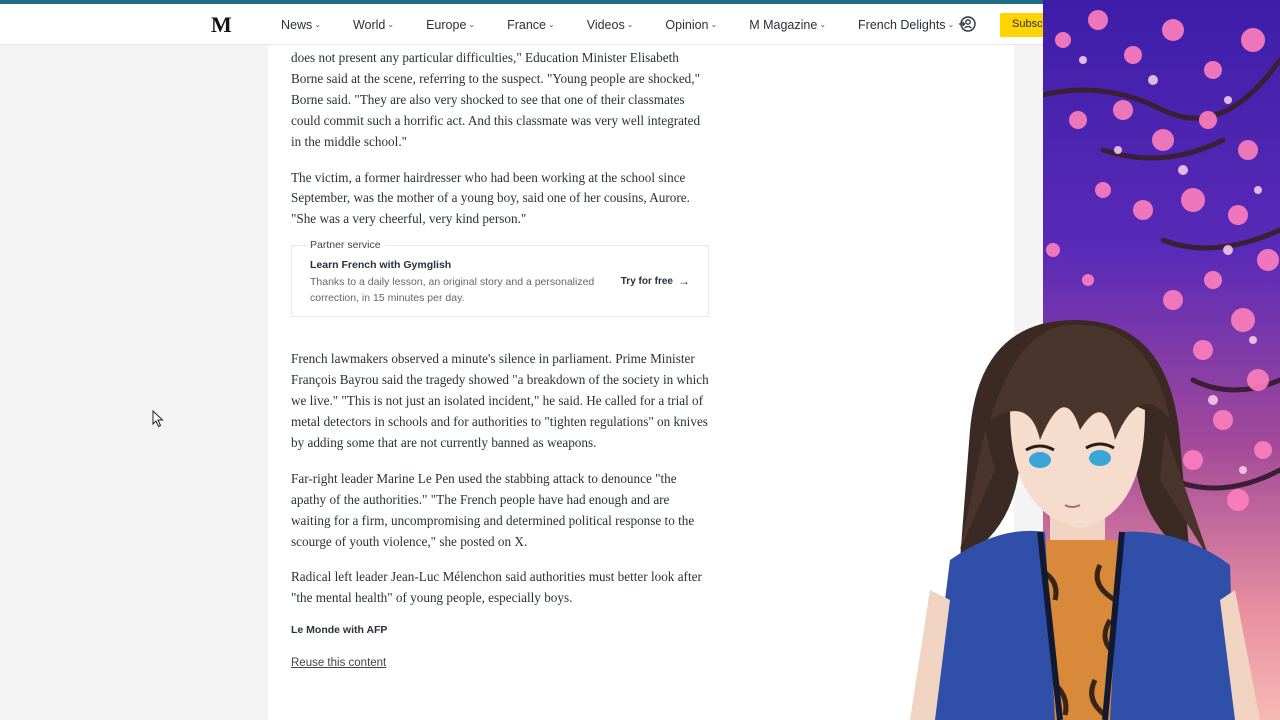 The height and width of the screenshot is (720, 1280). I want to click on nav-item-label: News, so click(297, 24).